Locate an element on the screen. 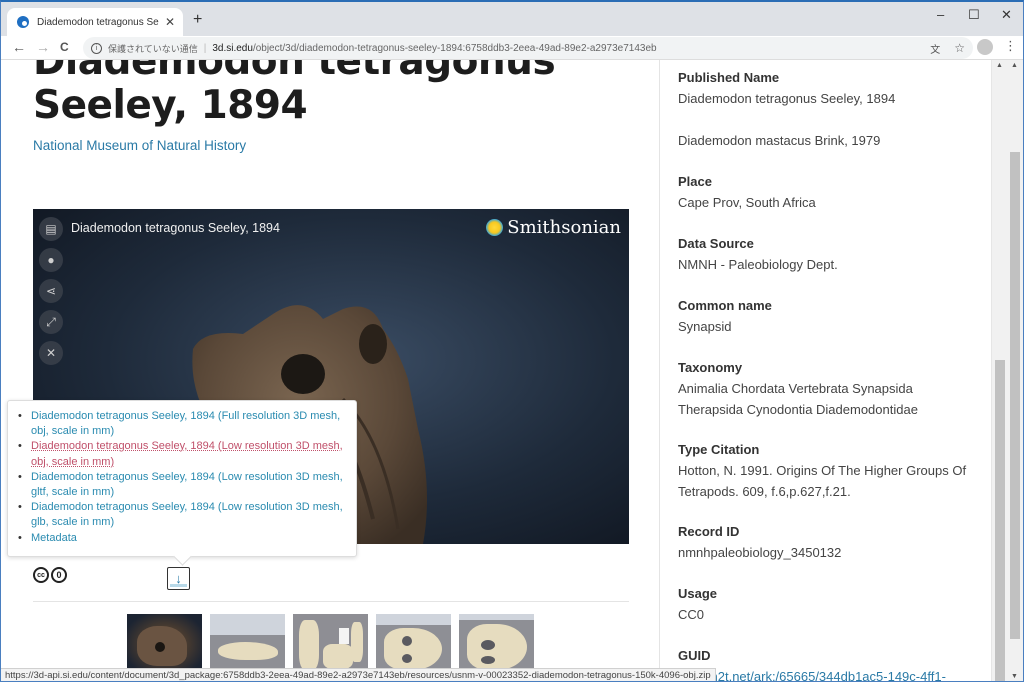 Image resolution: width=1024 pixels, height=682 pixels. field-label: Record ID is located at coordinates (709, 531).